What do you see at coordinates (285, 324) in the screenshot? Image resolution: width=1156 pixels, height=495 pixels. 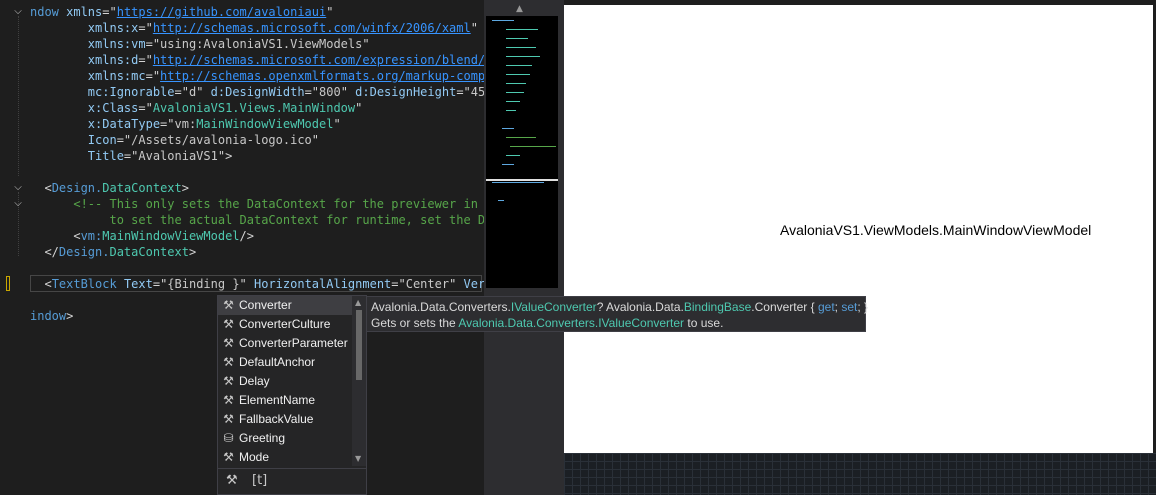 I see `completion-item: ⚒ ConverterCulture` at bounding box center [285, 324].